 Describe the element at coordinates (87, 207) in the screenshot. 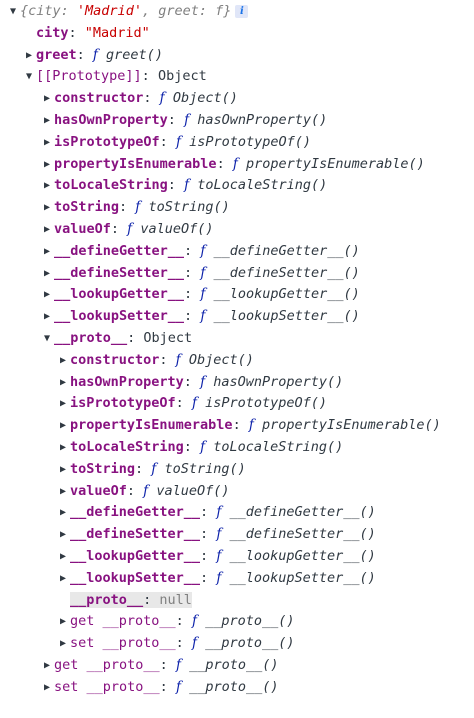

I see `property-key: toString` at that location.